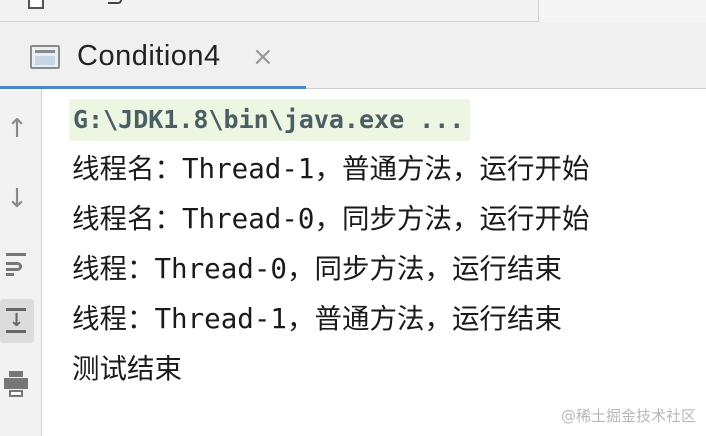  I want to click on top-toolbar-strip, so click(353, 11).